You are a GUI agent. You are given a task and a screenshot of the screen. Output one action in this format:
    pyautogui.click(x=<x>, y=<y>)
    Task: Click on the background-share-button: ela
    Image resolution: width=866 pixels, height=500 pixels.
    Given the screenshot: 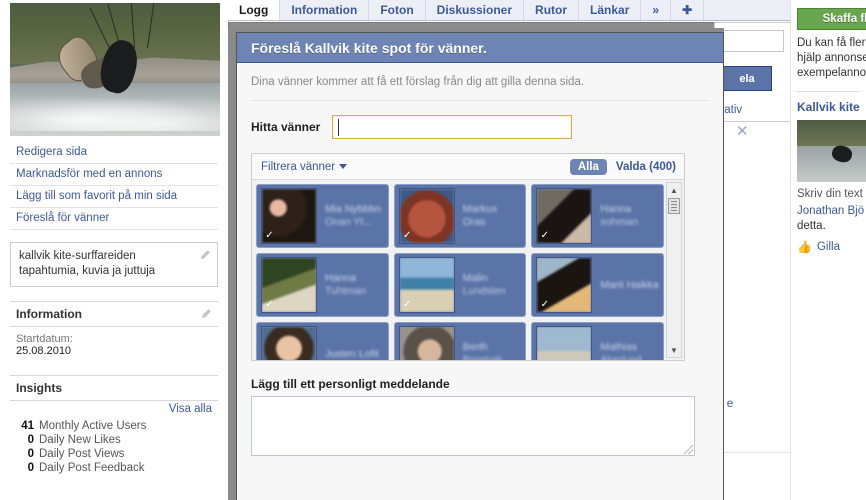 What is the action you would take?
    pyautogui.click(x=747, y=78)
    